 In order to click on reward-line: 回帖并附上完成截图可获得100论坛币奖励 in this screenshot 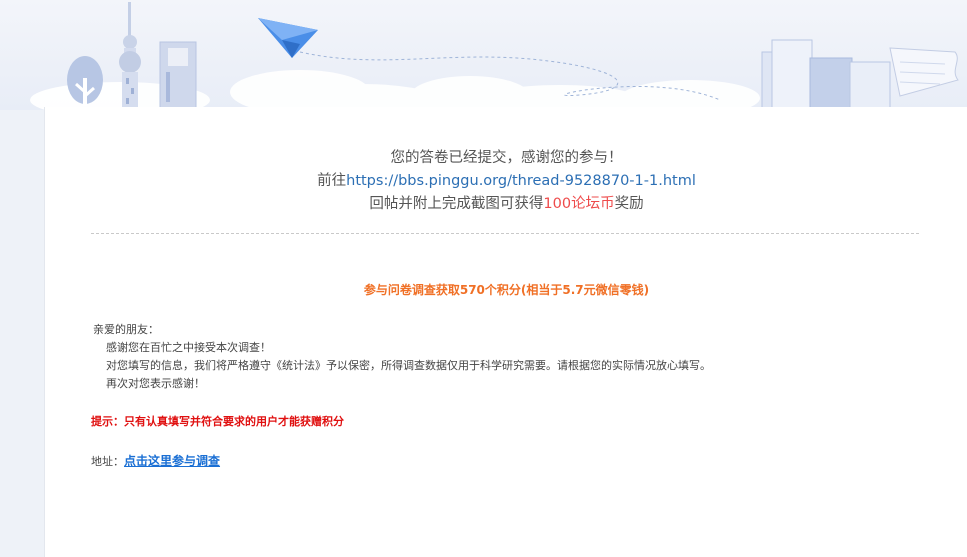, I will do `click(506, 204)`.